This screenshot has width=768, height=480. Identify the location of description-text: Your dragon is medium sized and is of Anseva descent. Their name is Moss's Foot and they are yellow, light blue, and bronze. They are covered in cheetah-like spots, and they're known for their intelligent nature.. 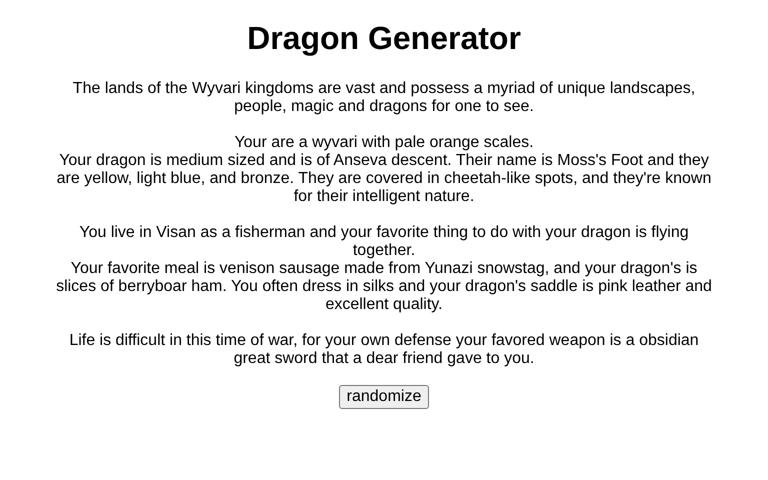
(384, 179).